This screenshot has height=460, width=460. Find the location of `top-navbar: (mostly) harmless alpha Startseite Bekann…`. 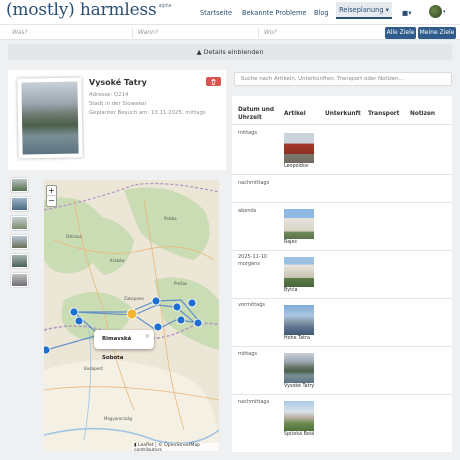

top-navbar: (mostly) harmless alpha Startseite Bekann… is located at coordinates (230, 12).